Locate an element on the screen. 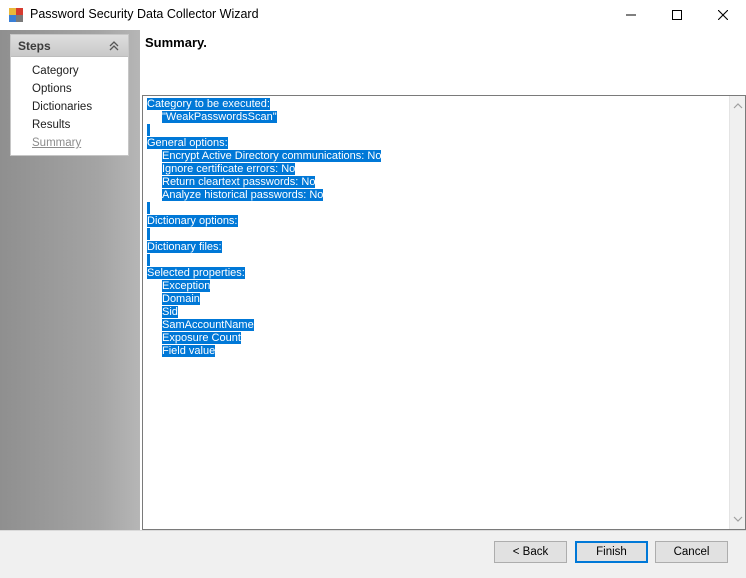 This screenshot has width=746, height=578. summary-line: Ignore certificate errors: No is located at coordinates (229, 169).